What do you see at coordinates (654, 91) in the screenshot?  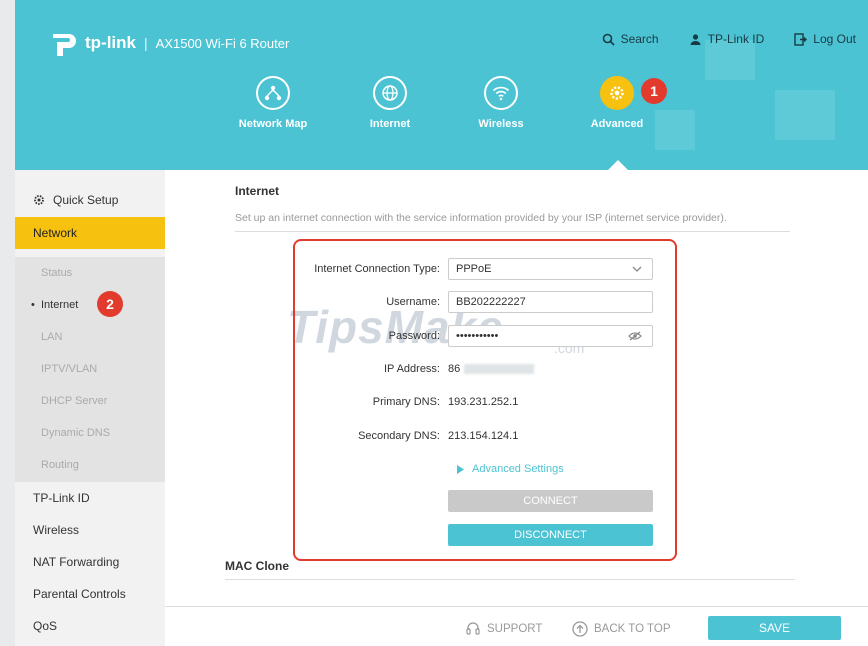 I see `callout-1: 1` at bounding box center [654, 91].